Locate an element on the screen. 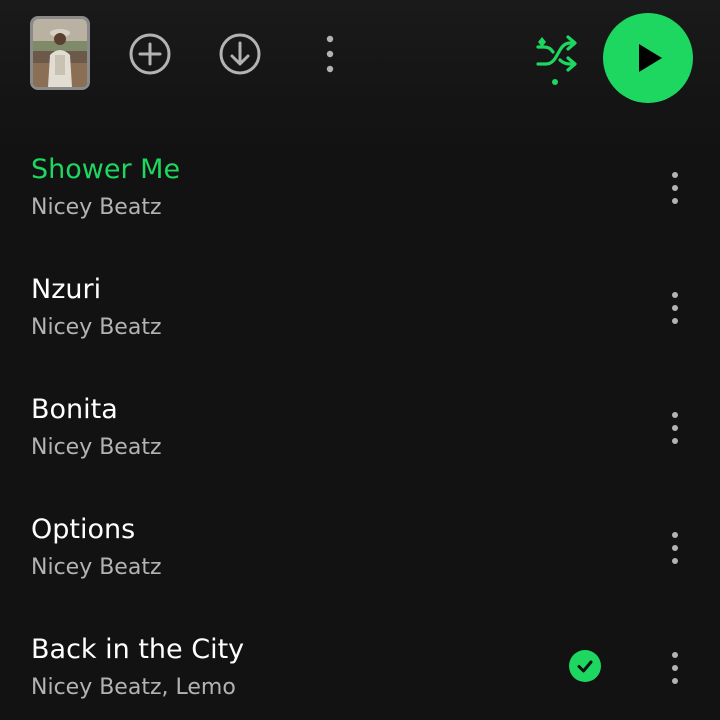 The width and height of the screenshot is (720, 720). track-title: Back in the City is located at coordinates (138, 649).